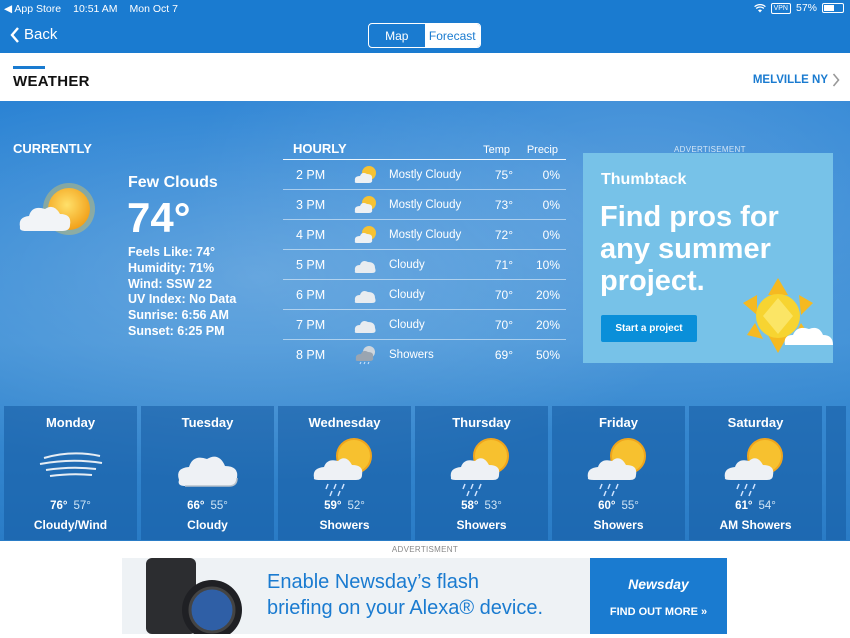  I want to click on day-high: 60°, so click(607, 506).